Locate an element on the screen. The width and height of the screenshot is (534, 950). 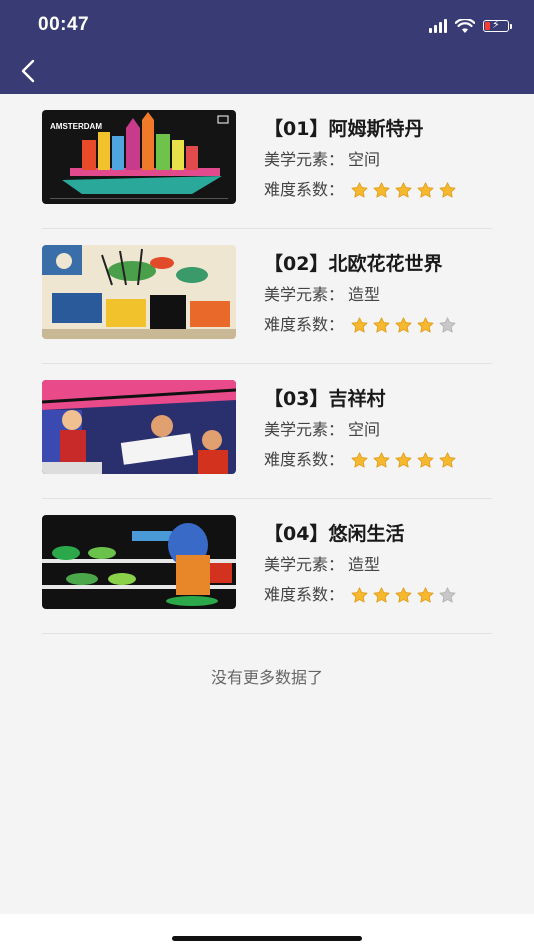
list-item: 【03】吉祥村 美学元素： 空间 难度系数： is located at coordinates (267, 431).